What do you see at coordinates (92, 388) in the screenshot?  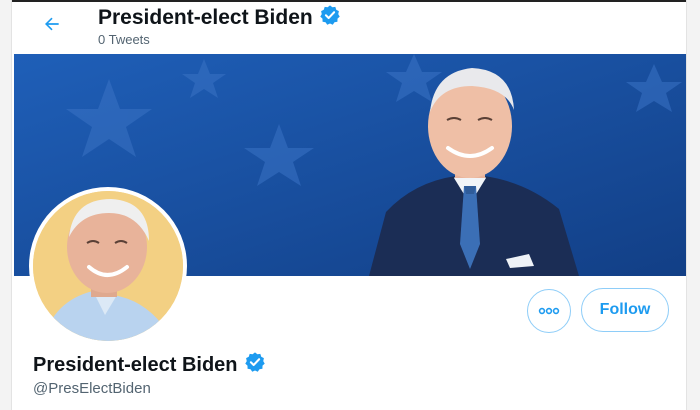 I see `profile-handle: @PresElectBiden` at bounding box center [92, 388].